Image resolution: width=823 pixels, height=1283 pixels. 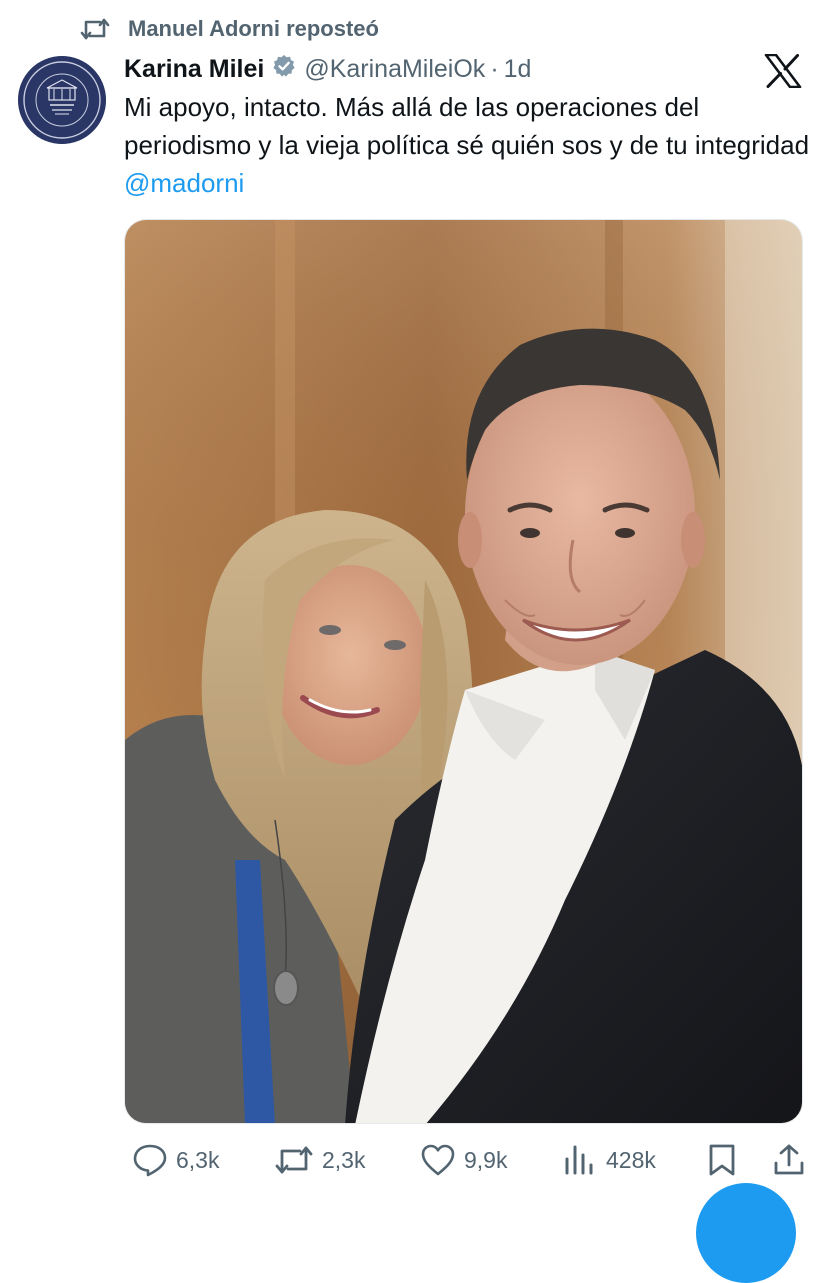 I want to click on x-logo-icon, so click(x=783, y=71).